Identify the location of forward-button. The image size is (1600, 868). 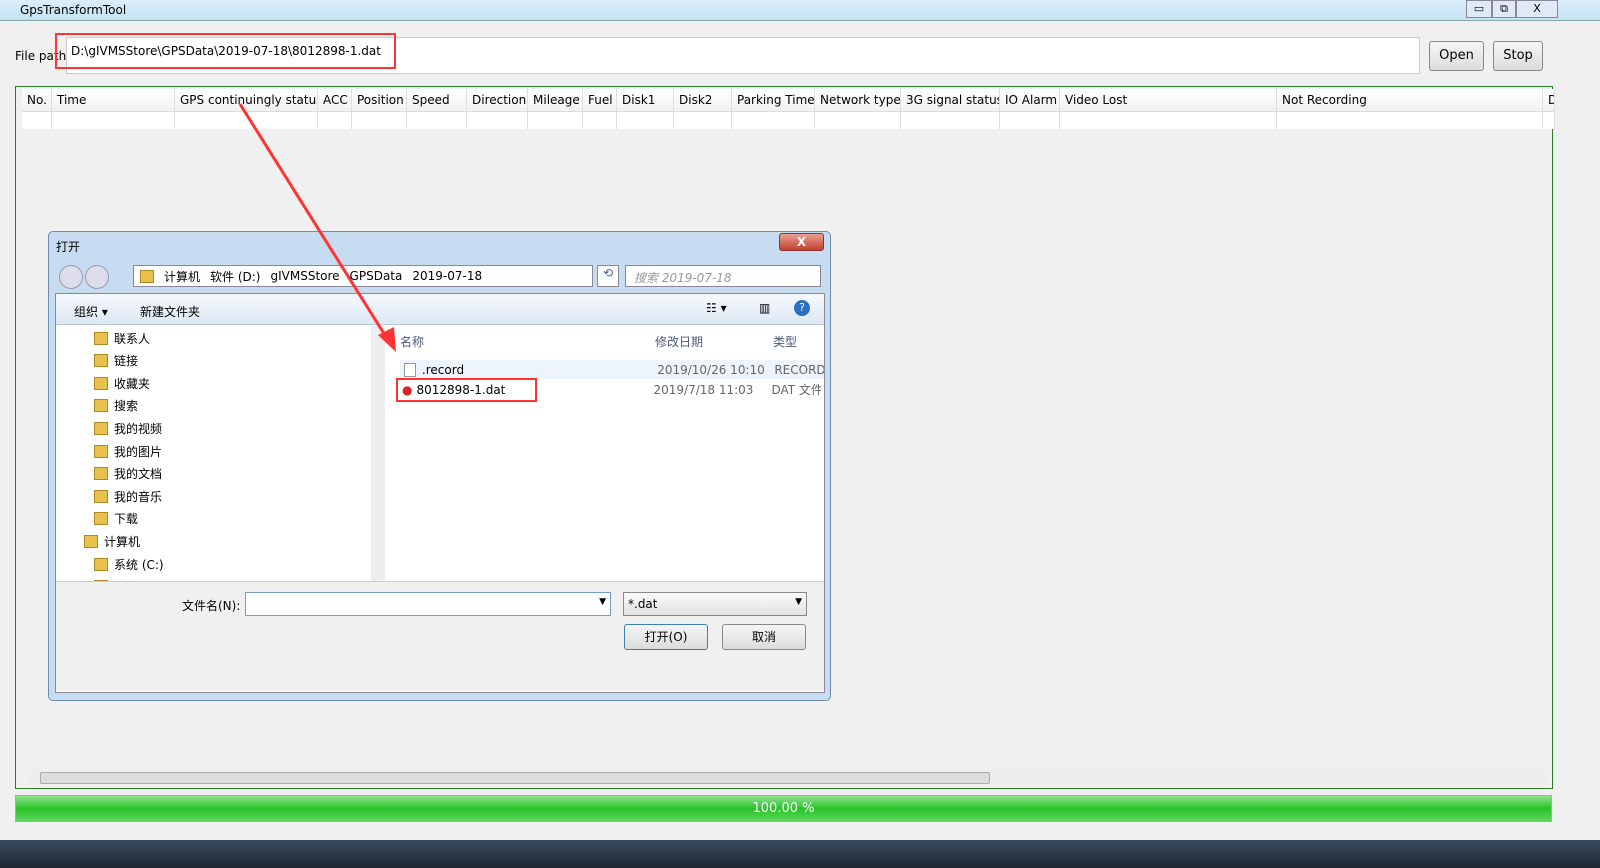
(97, 277).